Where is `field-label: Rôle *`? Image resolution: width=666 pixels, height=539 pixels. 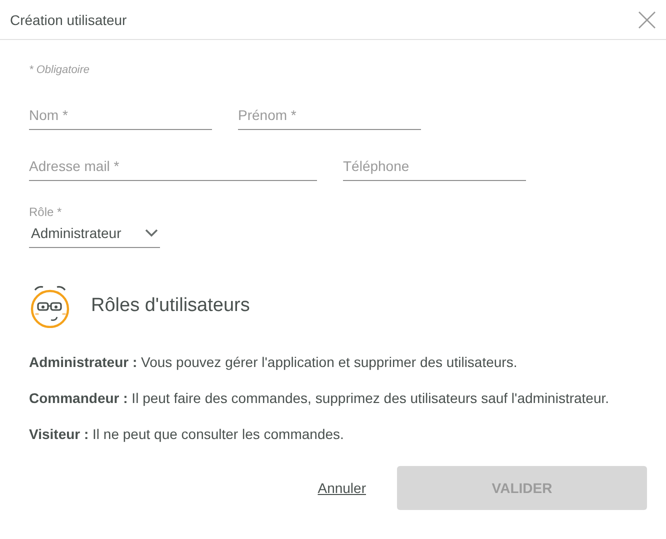
field-label: Rôle * is located at coordinates (45, 212).